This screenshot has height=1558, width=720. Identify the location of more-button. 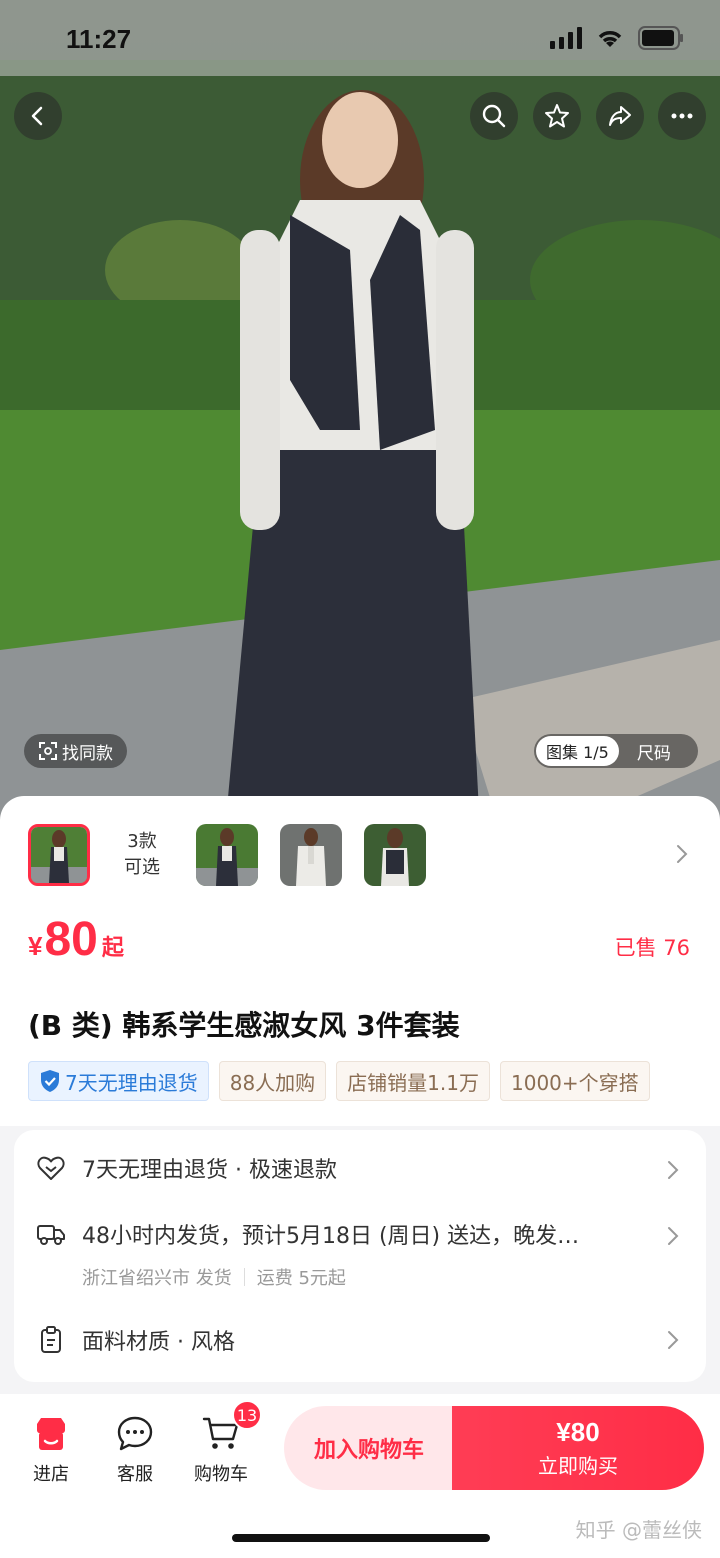
(682, 116).